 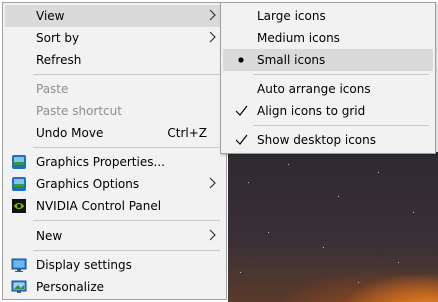 What do you see at coordinates (84, 265) in the screenshot?
I see `menu-item-label: Display settings` at bounding box center [84, 265].